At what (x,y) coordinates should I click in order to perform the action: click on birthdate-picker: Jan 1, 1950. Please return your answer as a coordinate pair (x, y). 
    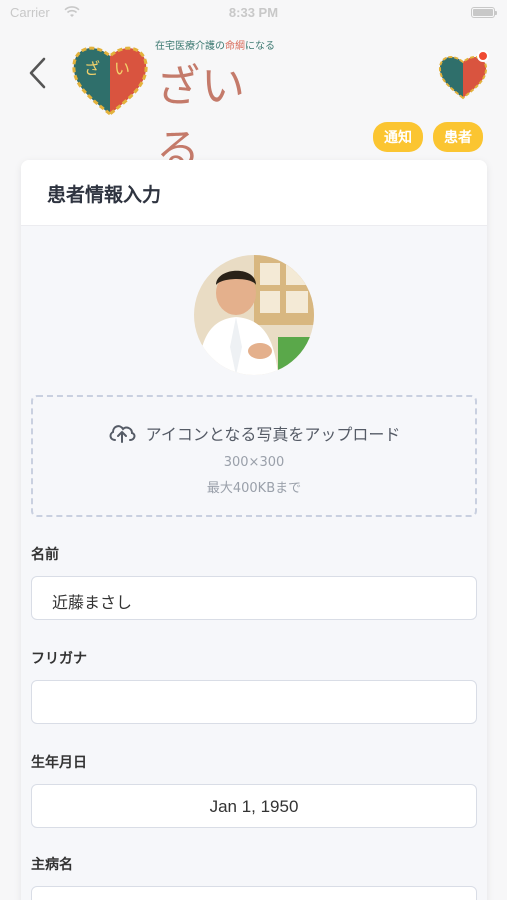
    Looking at the image, I should click on (254, 806).